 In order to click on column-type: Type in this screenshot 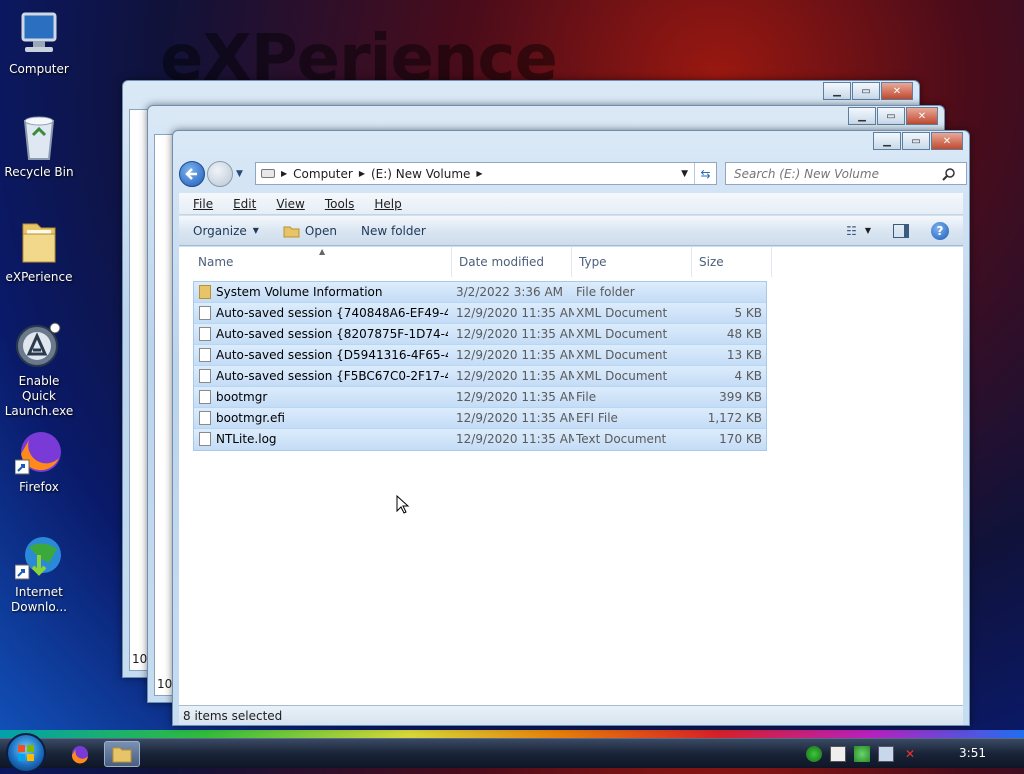, I will do `click(593, 262)`.